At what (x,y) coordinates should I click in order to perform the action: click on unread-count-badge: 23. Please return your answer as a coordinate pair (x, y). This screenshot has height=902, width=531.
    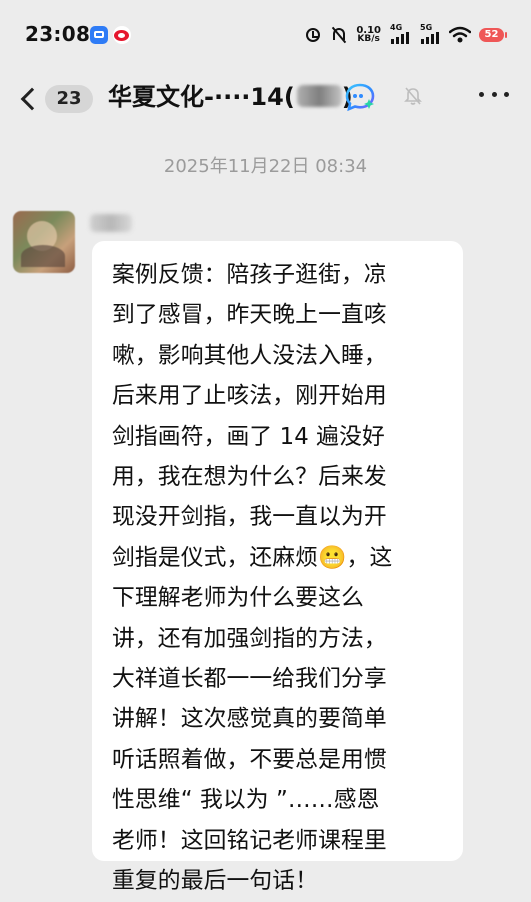
    Looking at the image, I should click on (69, 99).